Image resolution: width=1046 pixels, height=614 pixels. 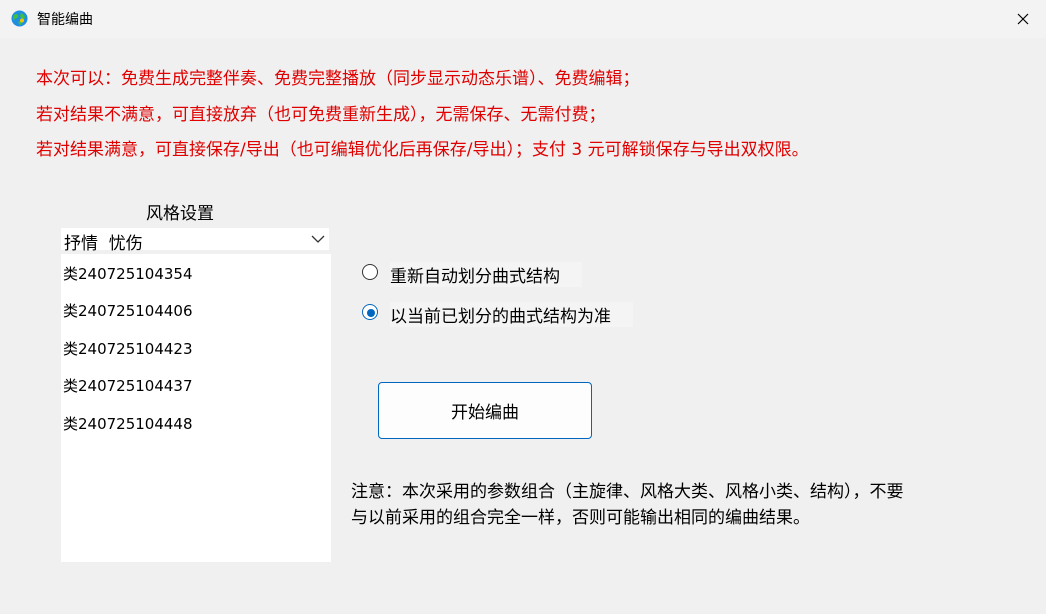 What do you see at coordinates (180, 214) in the screenshot?
I see `style-settings-label: 风格设置` at bounding box center [180, 214].